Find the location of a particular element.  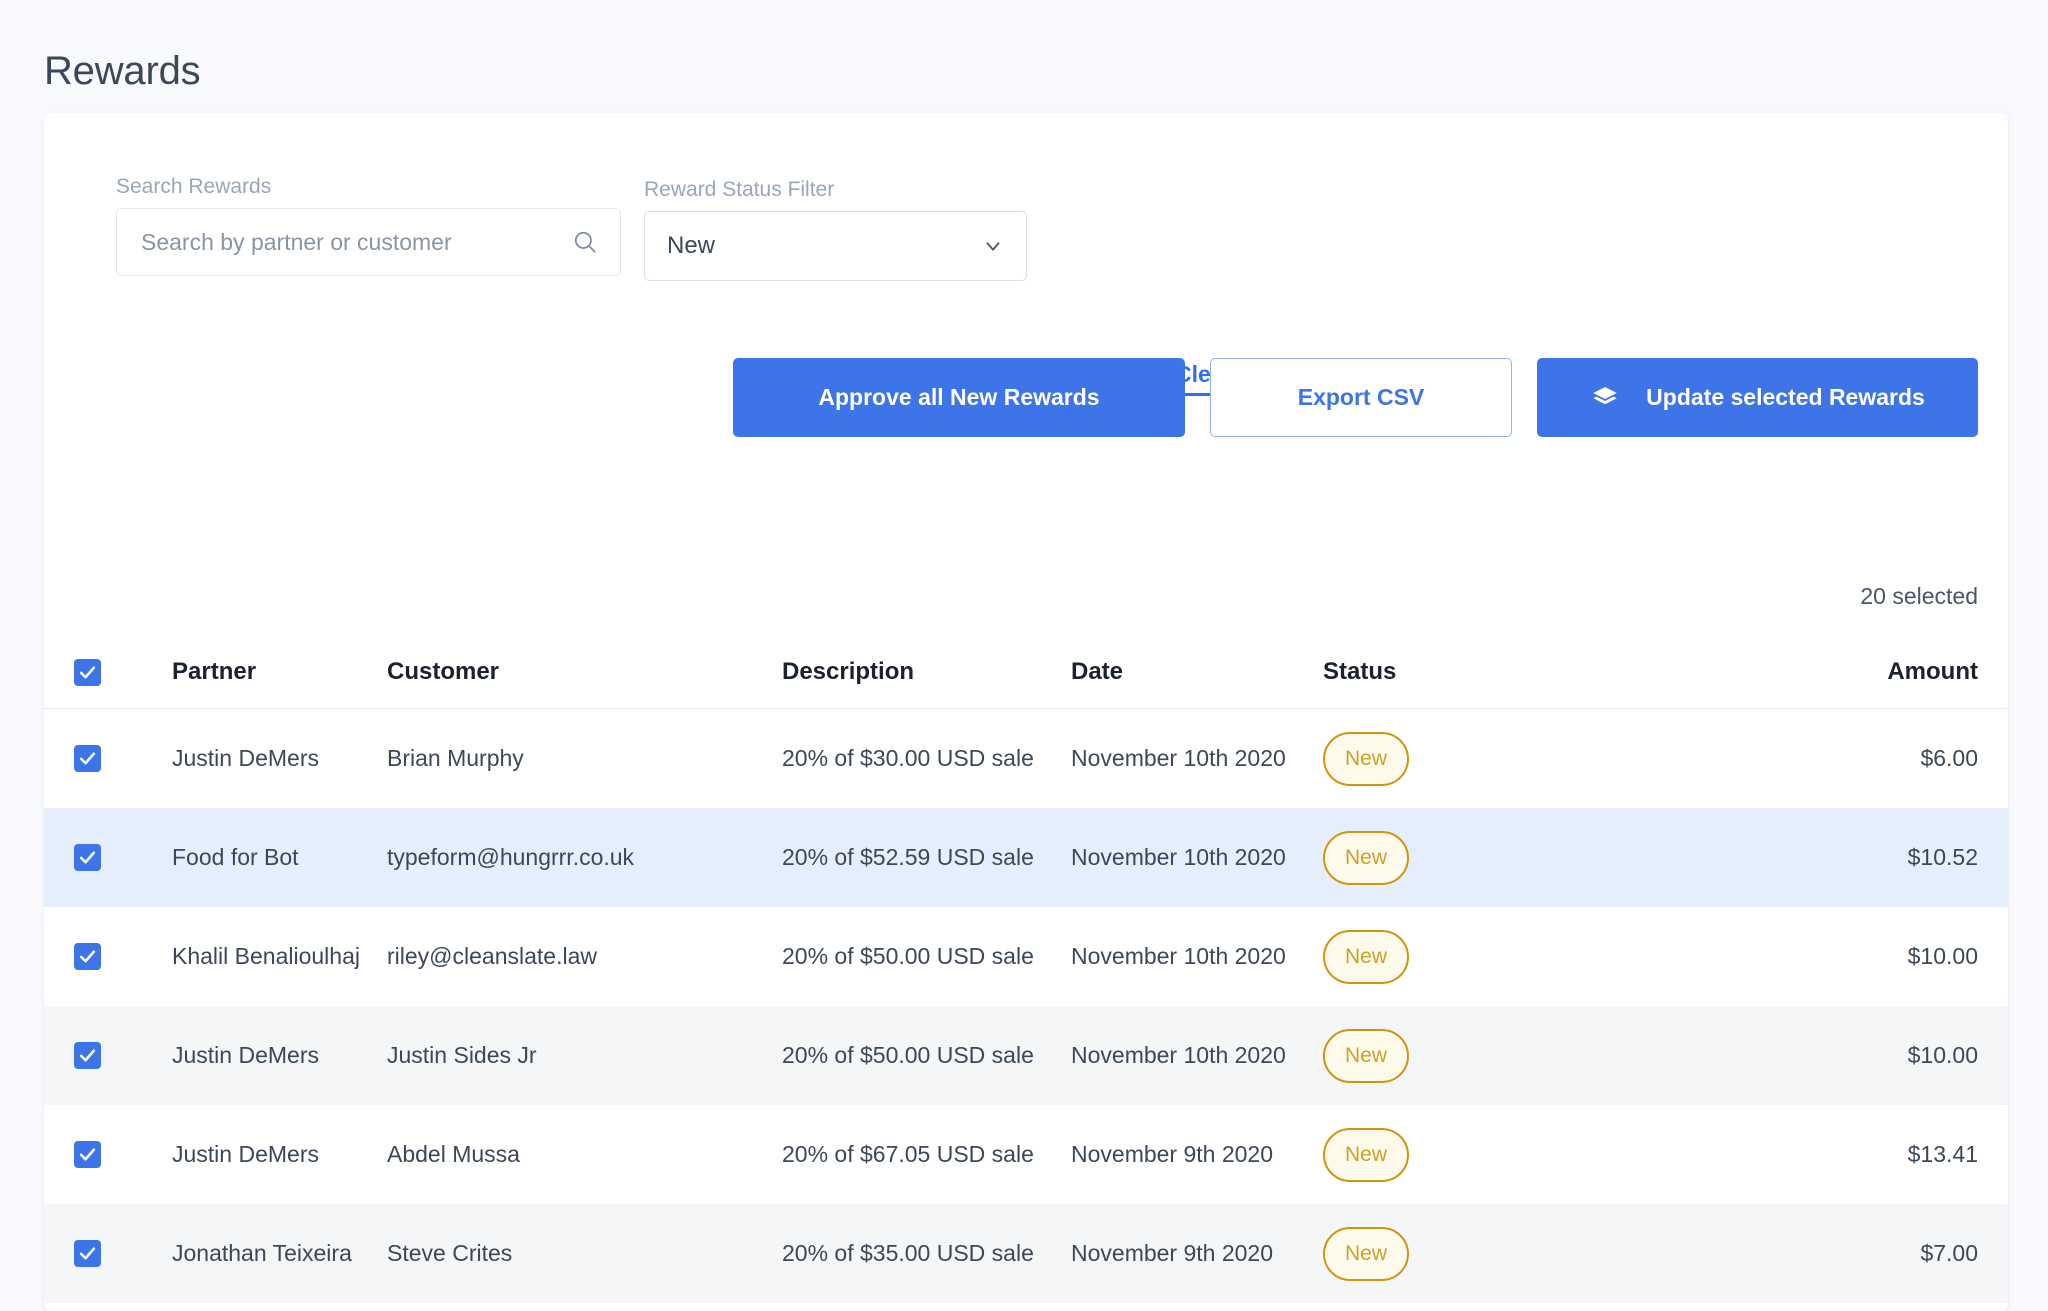

status-filter-value: New is located at coordinates (691, 245).